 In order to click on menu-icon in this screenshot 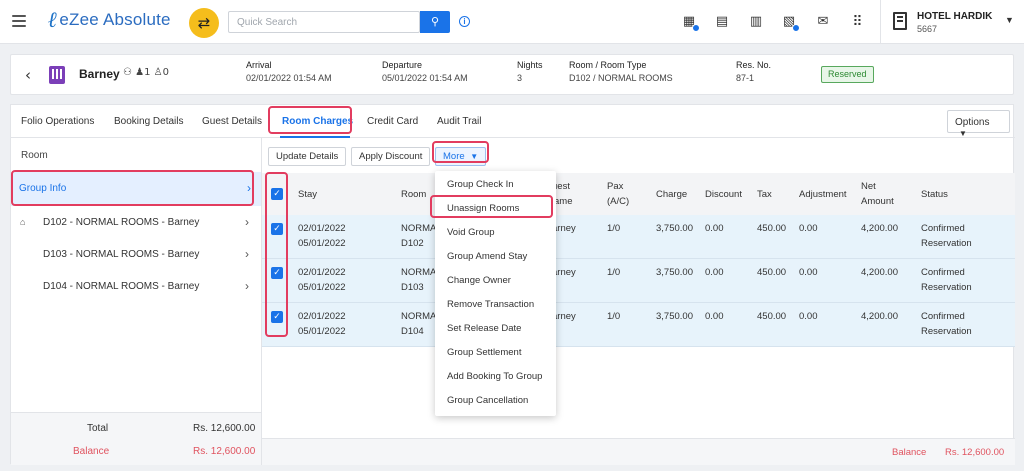, I will do `click(19, 21)`.